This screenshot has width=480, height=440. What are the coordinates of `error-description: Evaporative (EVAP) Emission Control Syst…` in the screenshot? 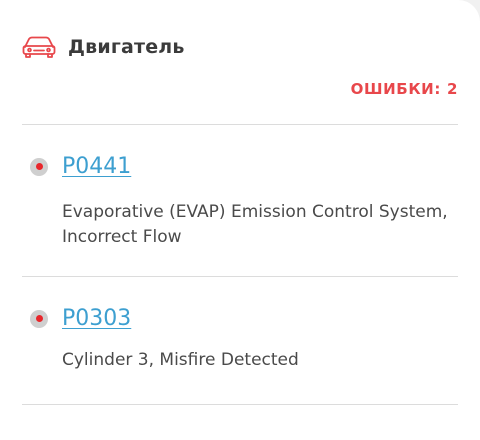 It's located at (255, 224).